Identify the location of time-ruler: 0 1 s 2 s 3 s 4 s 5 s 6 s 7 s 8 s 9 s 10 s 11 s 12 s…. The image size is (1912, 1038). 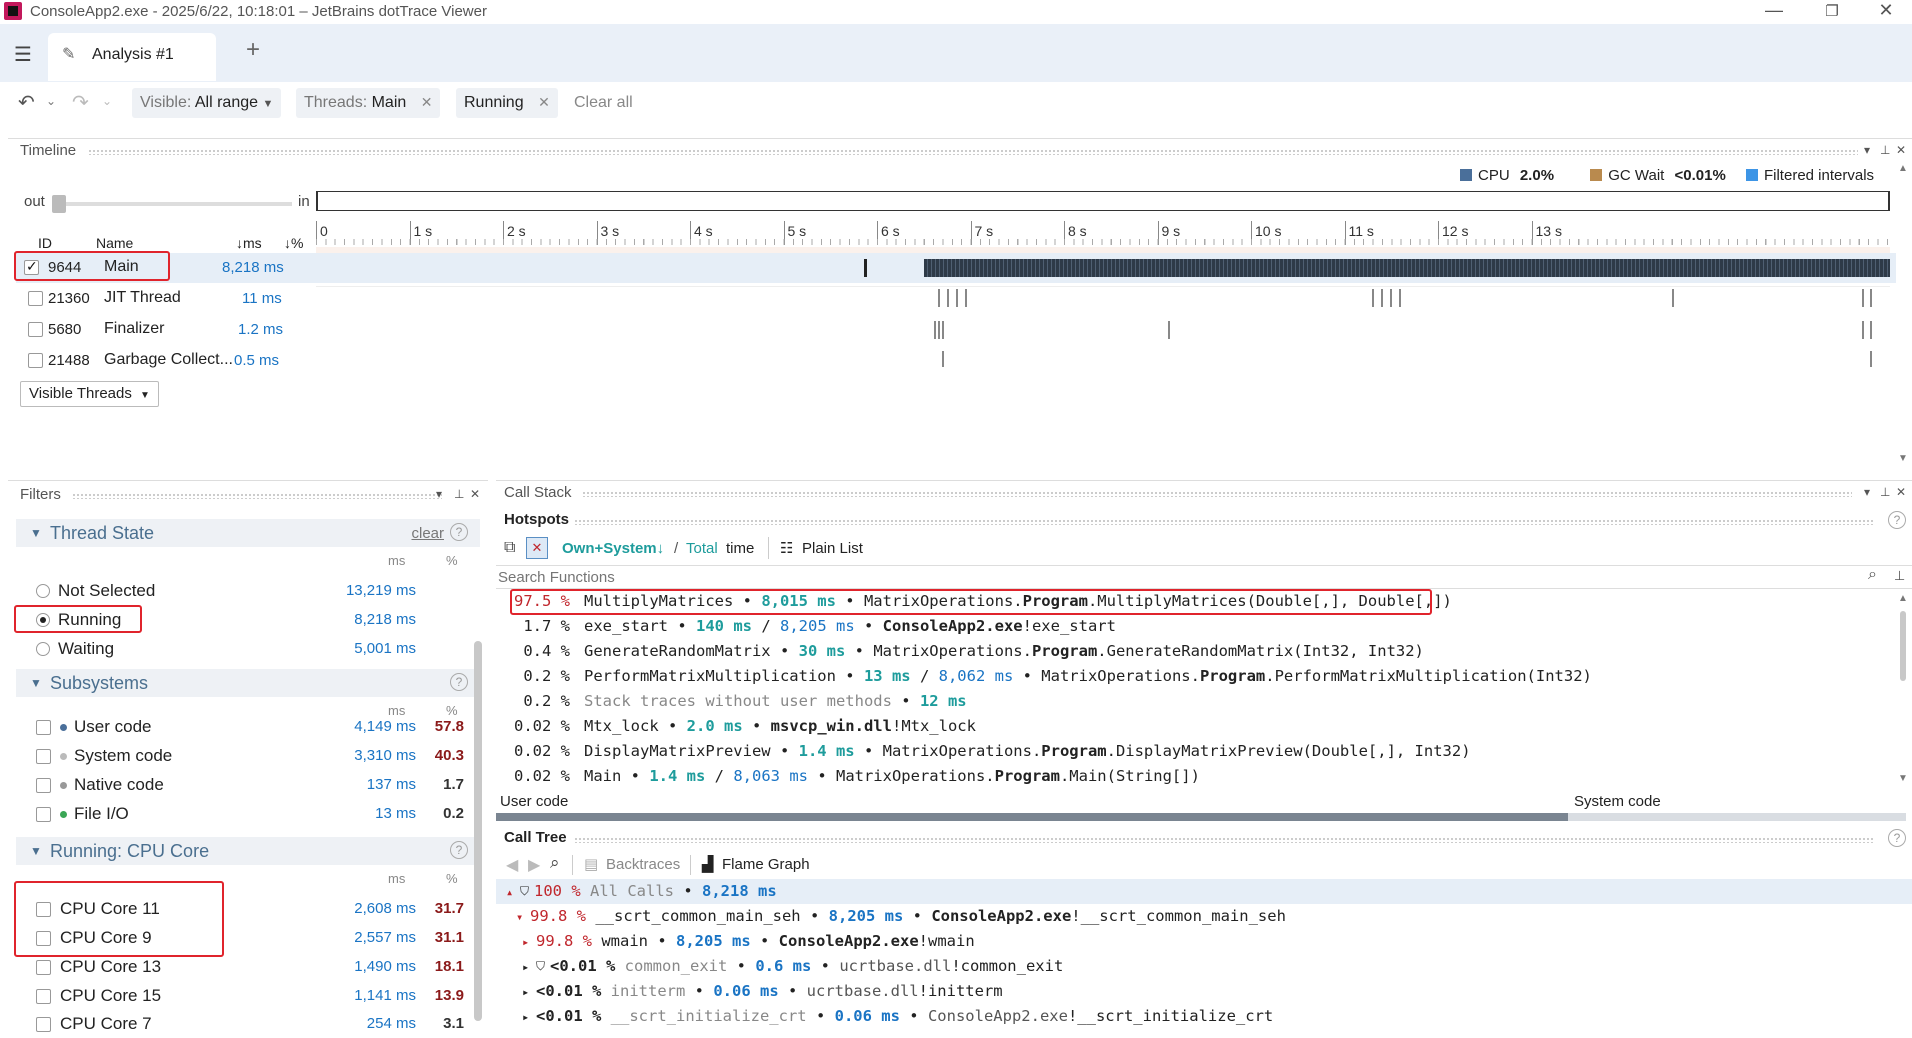
(1103, 239).